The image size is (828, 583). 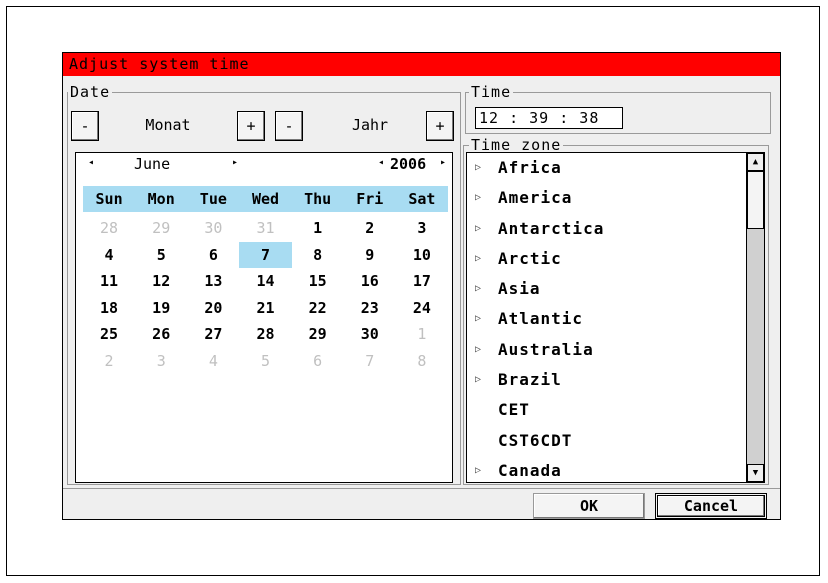 I want to click on calendar-day: 24, so click(x=422, y=308).